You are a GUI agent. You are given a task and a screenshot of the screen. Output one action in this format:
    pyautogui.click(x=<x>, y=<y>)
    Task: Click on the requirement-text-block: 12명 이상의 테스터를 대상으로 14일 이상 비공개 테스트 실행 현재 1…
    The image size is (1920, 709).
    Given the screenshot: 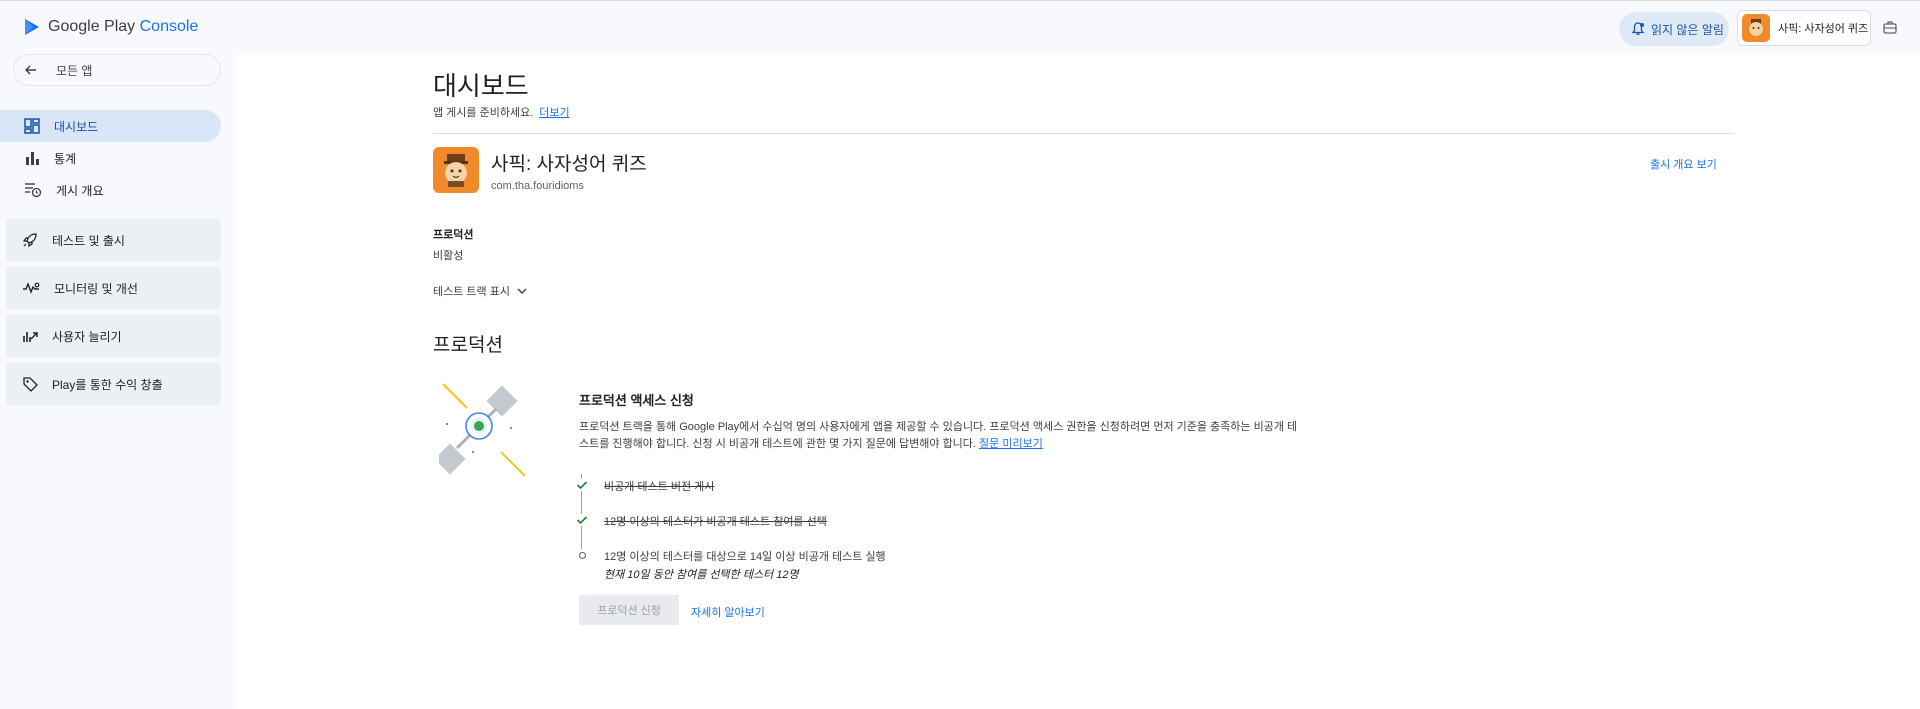 What is the action you would take?
    pyautogui.click(x=745, y=565)
    